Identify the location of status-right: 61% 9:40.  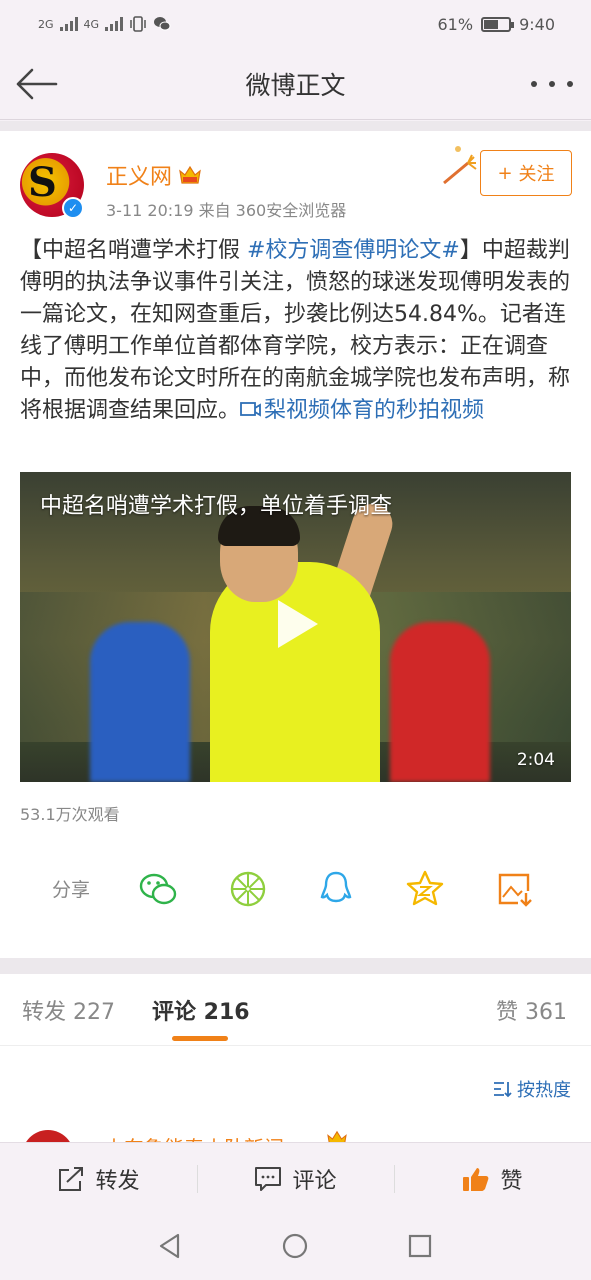
(497, 24).